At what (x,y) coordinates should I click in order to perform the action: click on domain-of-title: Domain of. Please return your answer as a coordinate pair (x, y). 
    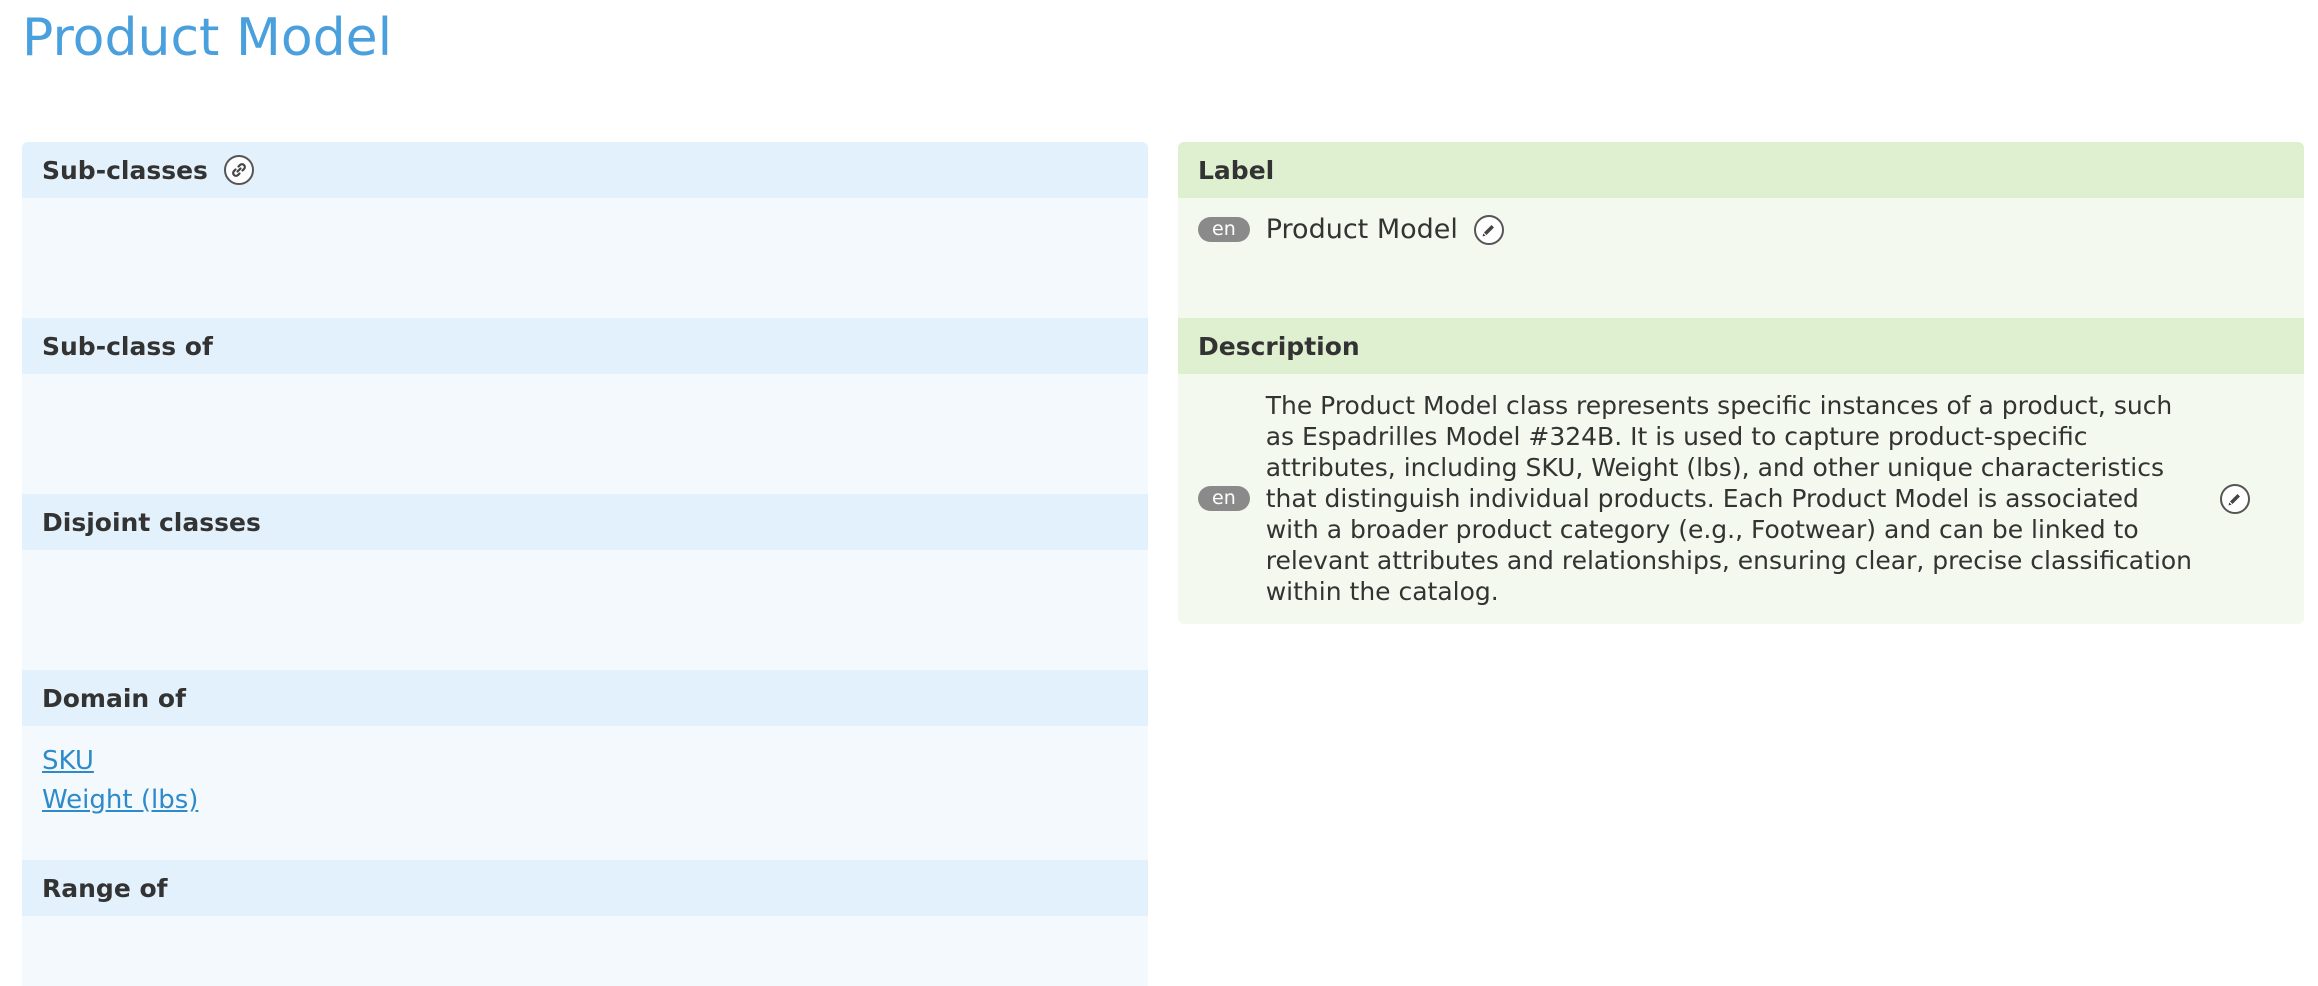
    Looking at the image, I should click on (114, 698).